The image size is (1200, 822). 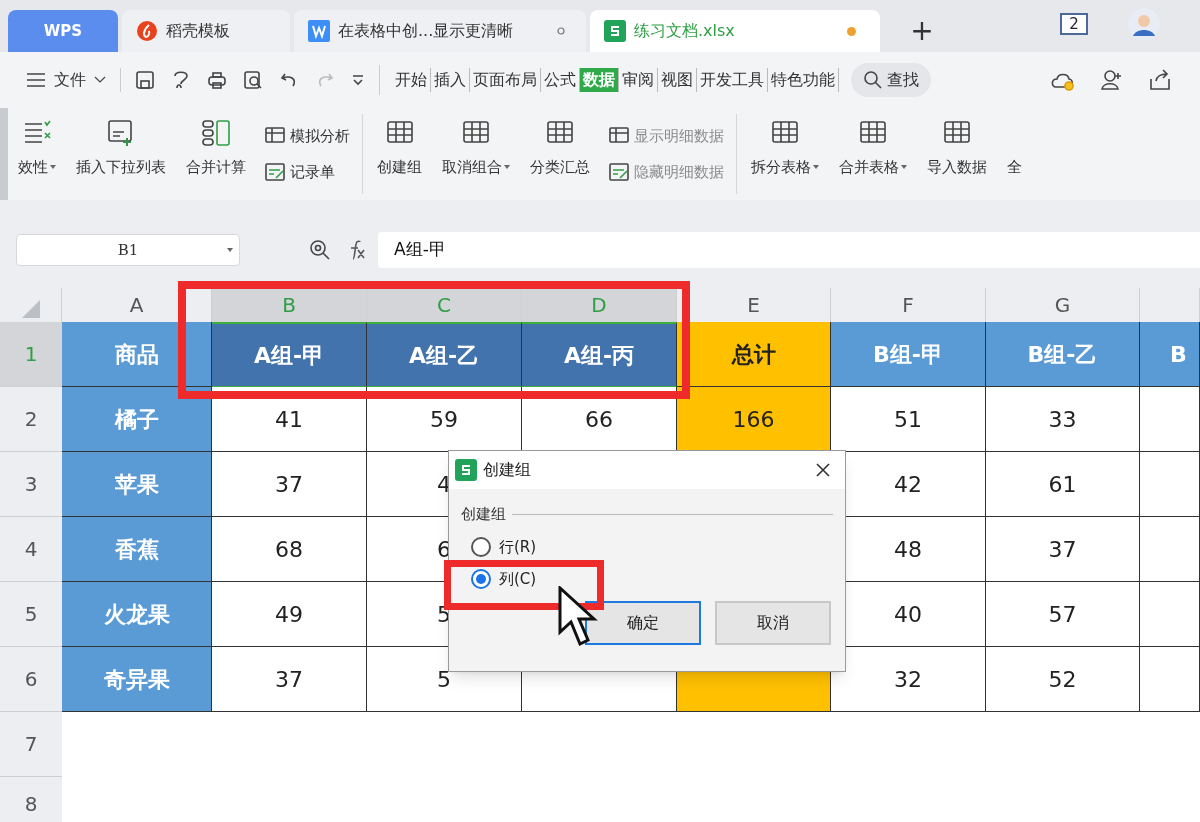 What do you see at coordinates (73, 80) in the screenshot?
I see `file-menu-button: 文件` at bounding box center [73, 80].